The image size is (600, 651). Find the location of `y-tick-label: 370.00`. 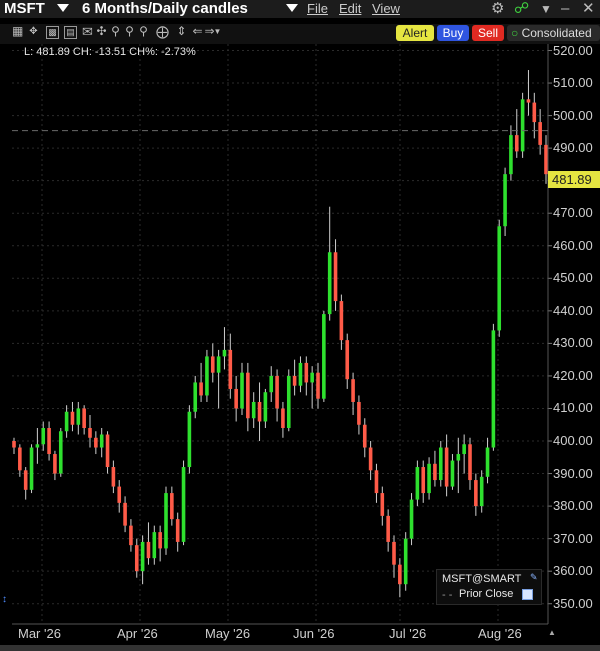

y-tick-label: 370.00 is located at coordinates (573, 538).